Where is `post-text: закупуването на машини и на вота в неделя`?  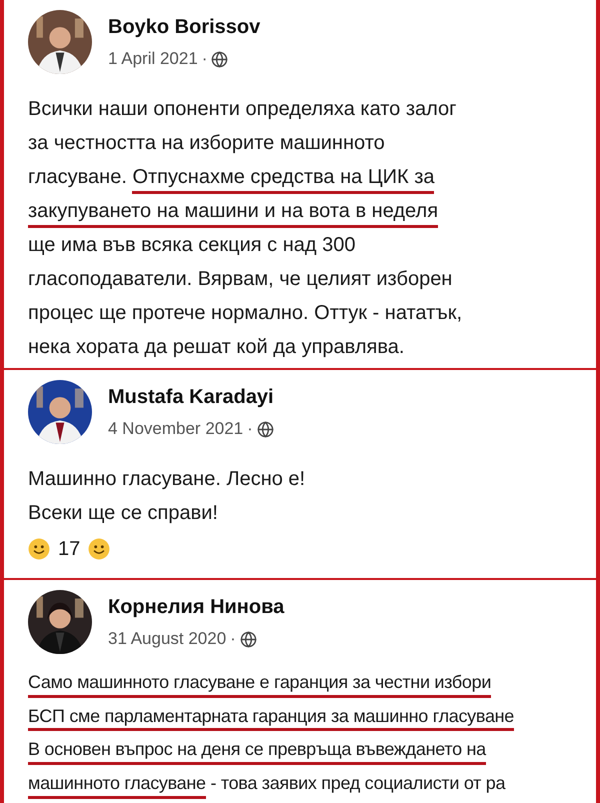 post-text: закупуването на машини и на вота в неделя is located at coordinates (233, 214).